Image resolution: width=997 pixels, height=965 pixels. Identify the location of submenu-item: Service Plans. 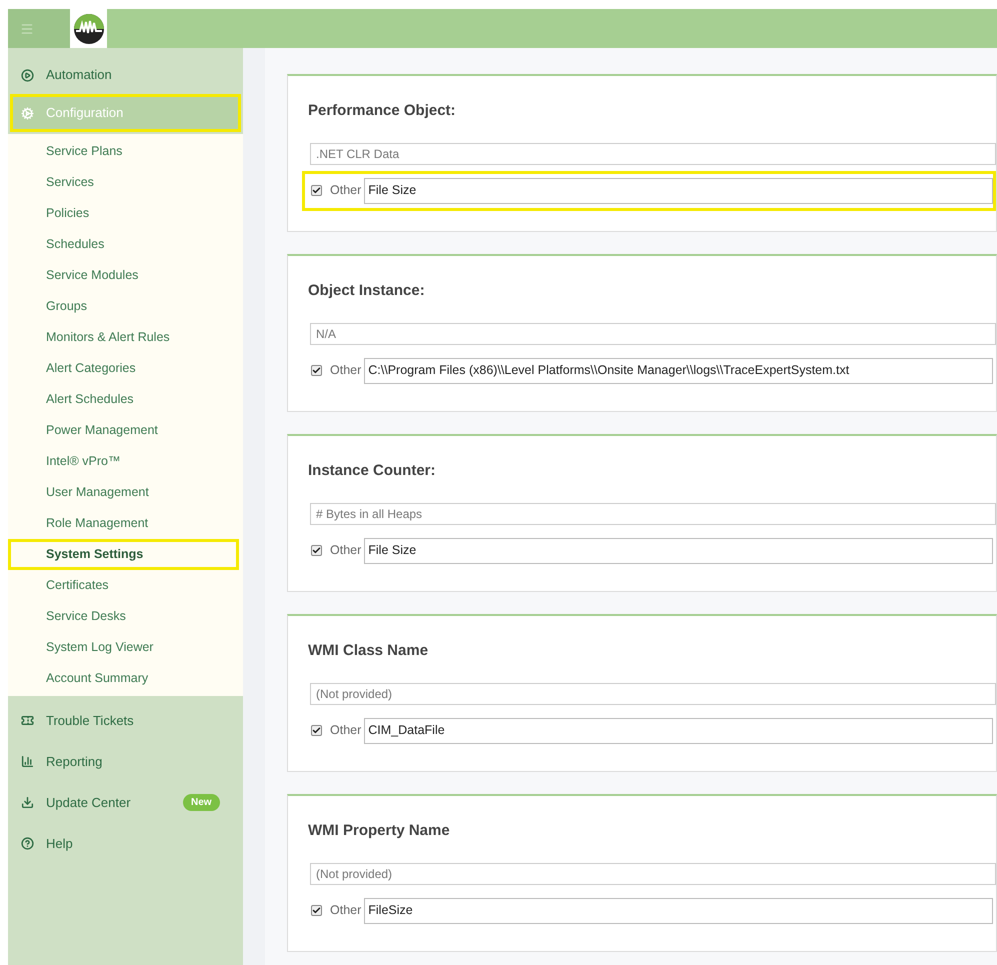
(123, 151).